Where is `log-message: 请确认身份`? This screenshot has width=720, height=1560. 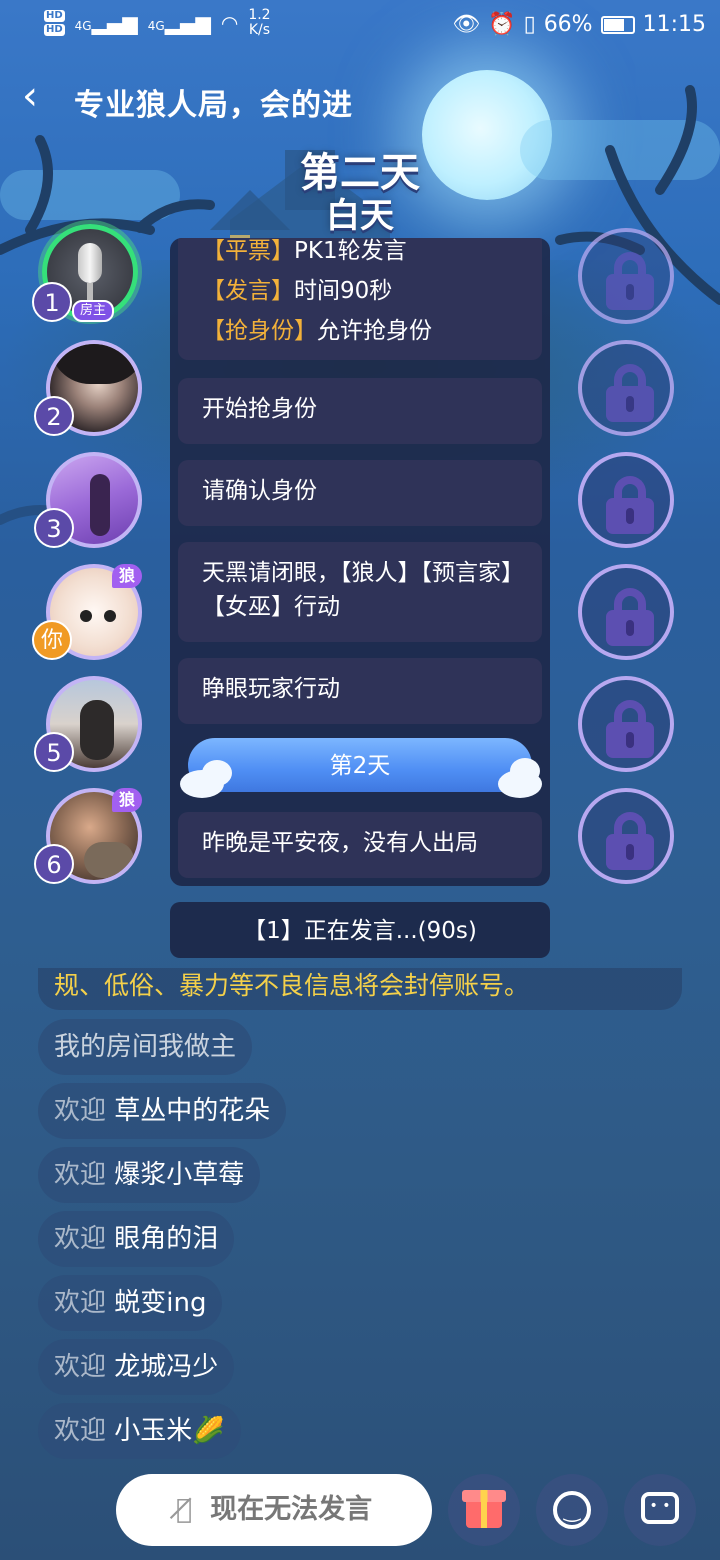 log-message: 请确认身份 is located at coordinates (360, 493).